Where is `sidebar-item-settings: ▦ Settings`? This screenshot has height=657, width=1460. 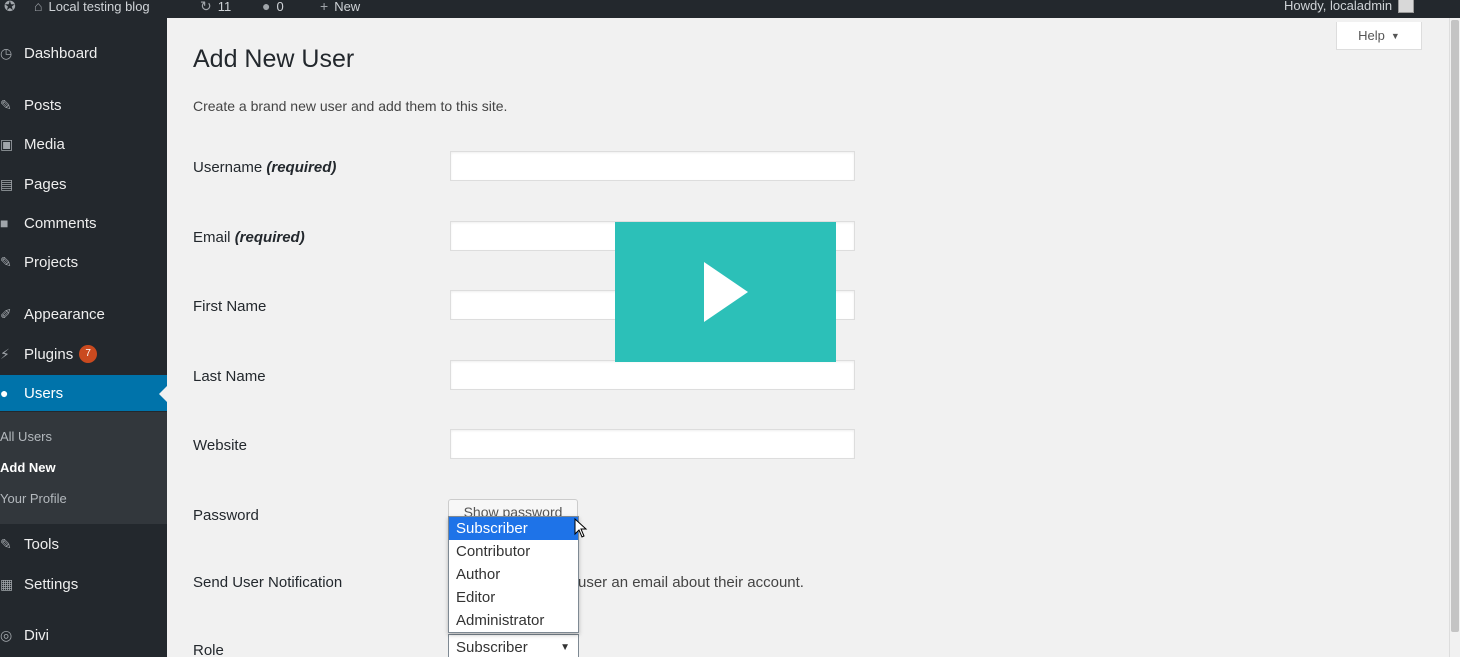 sidebar-item-settings: ▦ Settings is located at coordinates (83, 584).